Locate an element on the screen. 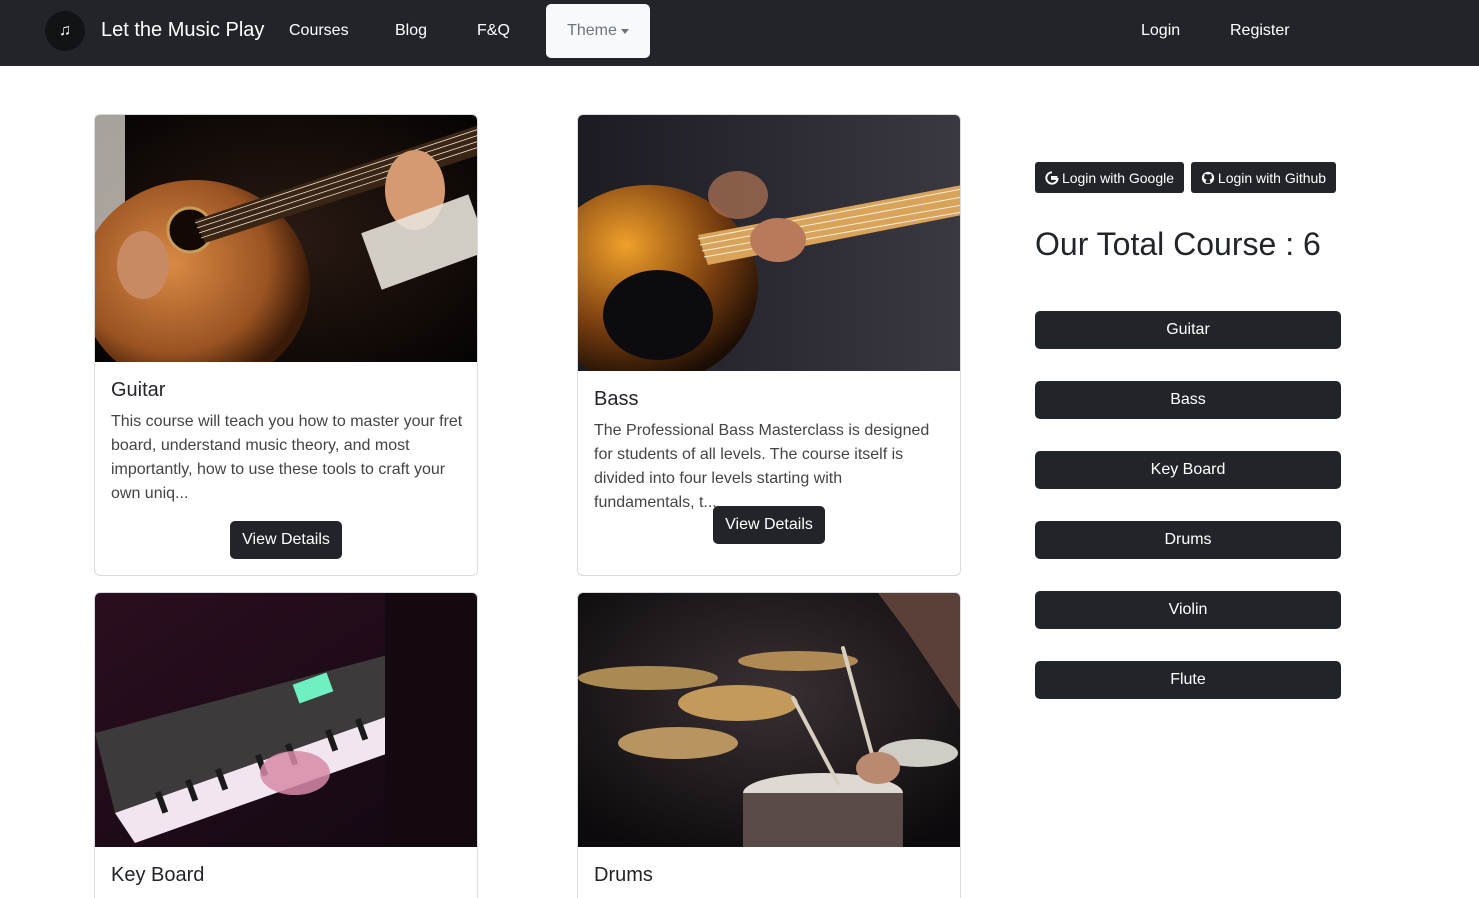  theme-label: Theme is located at coordinates (592, 30).